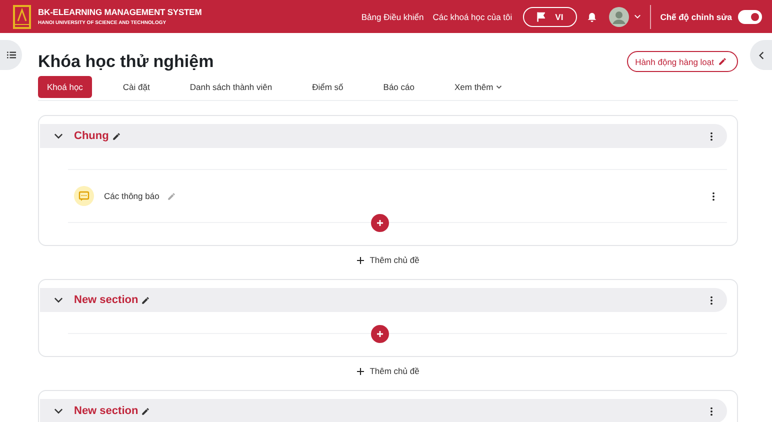 The height and width of the screenshot is (422, 772). Describe the element at coordinates (136, 87) in the screenshot. I see `tab: Cài đặt` at that location.